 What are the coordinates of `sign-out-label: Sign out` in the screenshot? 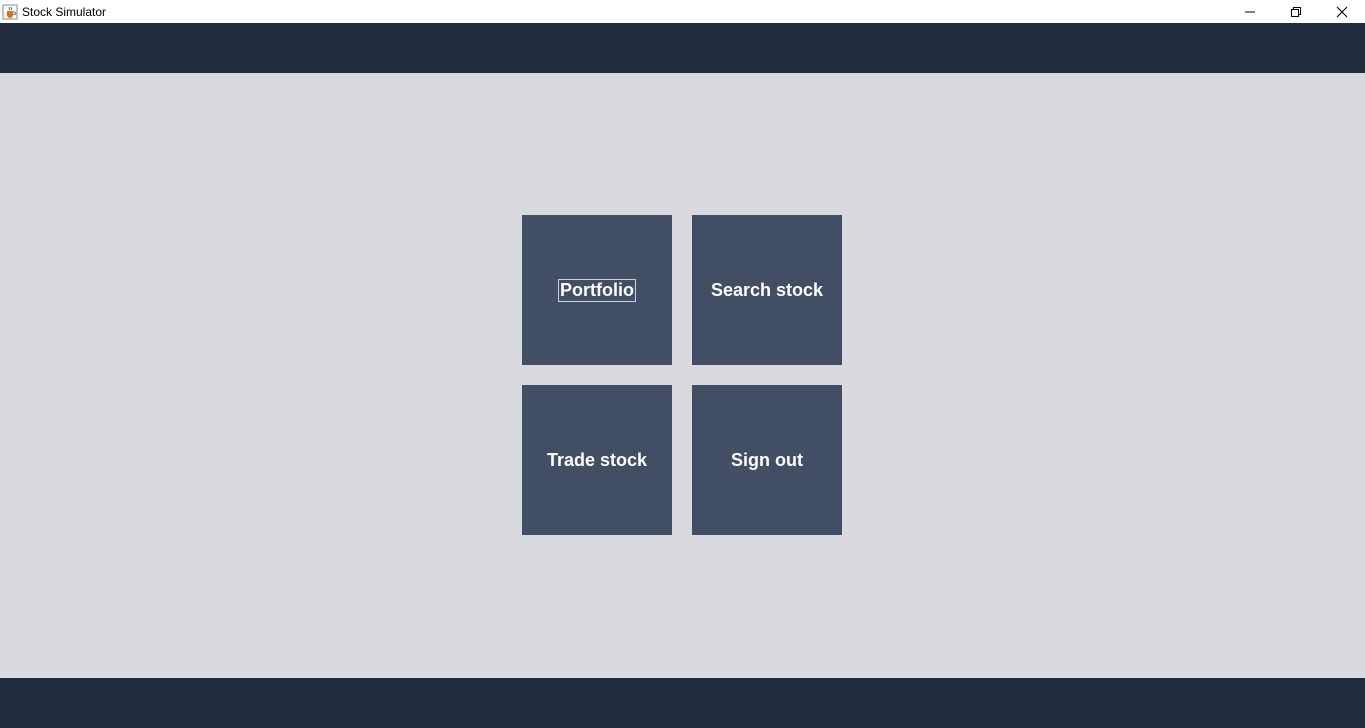 It's located at (767, 459).